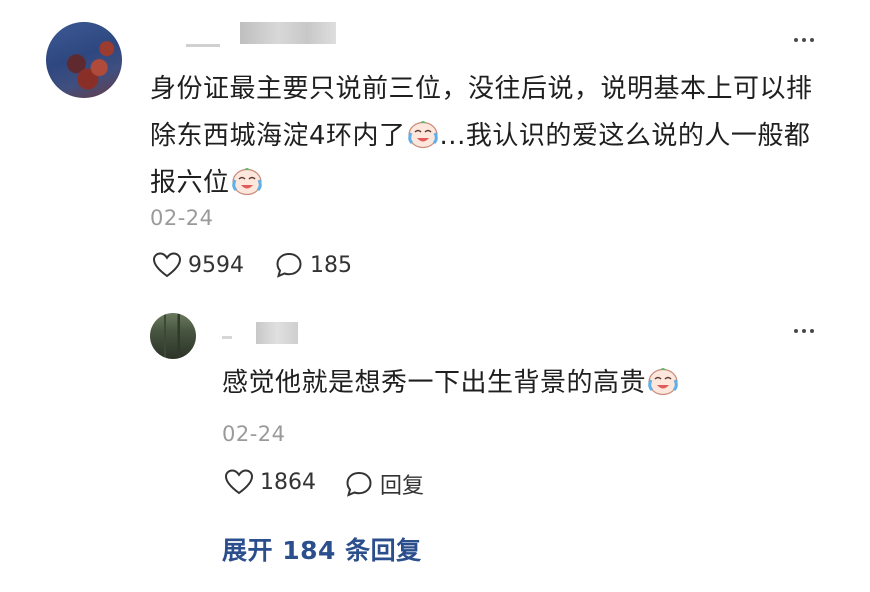  Describe the element at coordinates (288, 482) in the screenshot. I see `reply-like-count: 1864` at that location.